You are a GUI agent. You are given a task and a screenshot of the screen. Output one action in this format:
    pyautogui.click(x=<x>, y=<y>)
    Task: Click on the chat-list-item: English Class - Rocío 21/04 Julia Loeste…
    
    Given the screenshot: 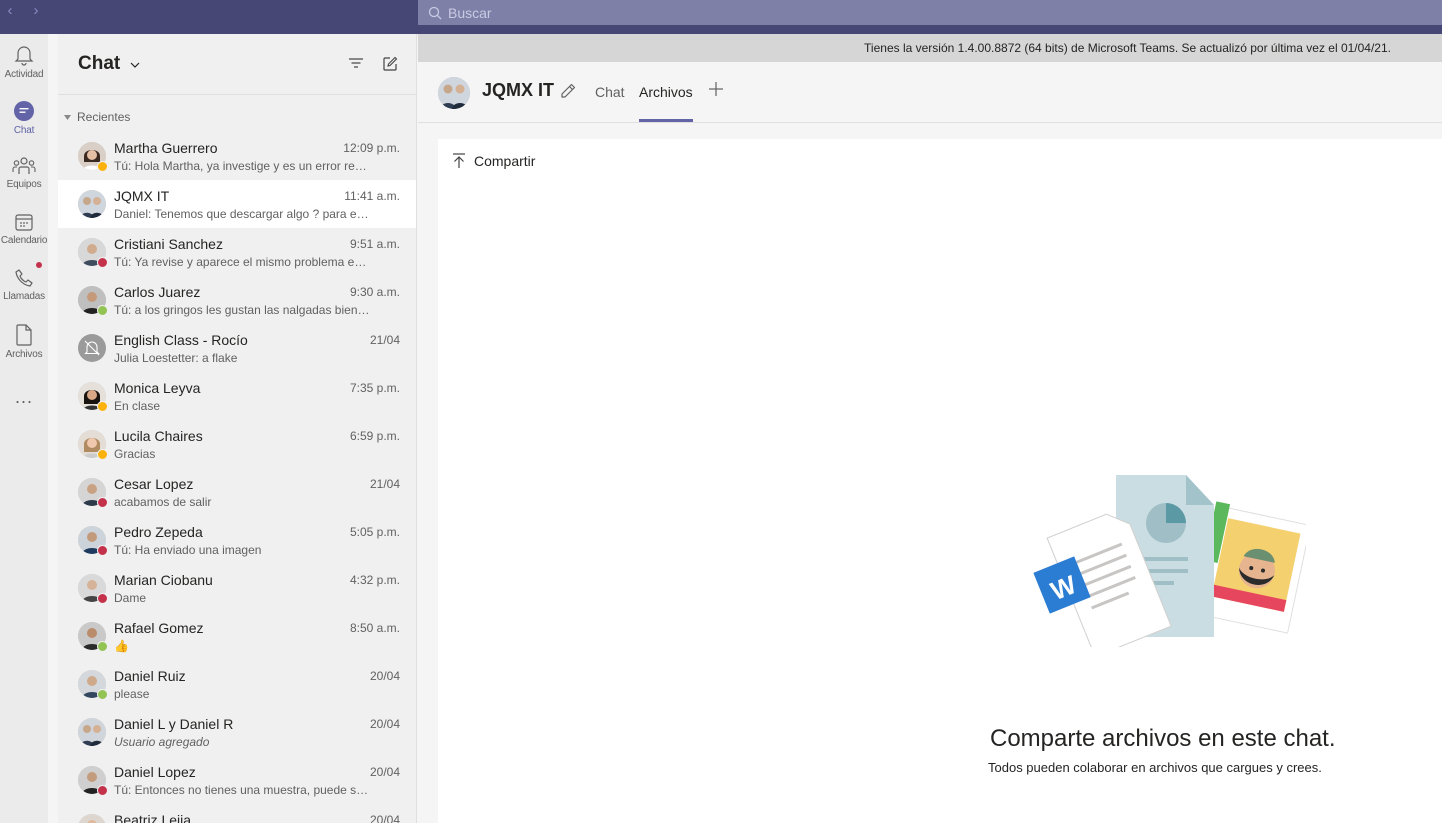 What is the action you would take?
    pyautogui.click(x=237, y=348)
    